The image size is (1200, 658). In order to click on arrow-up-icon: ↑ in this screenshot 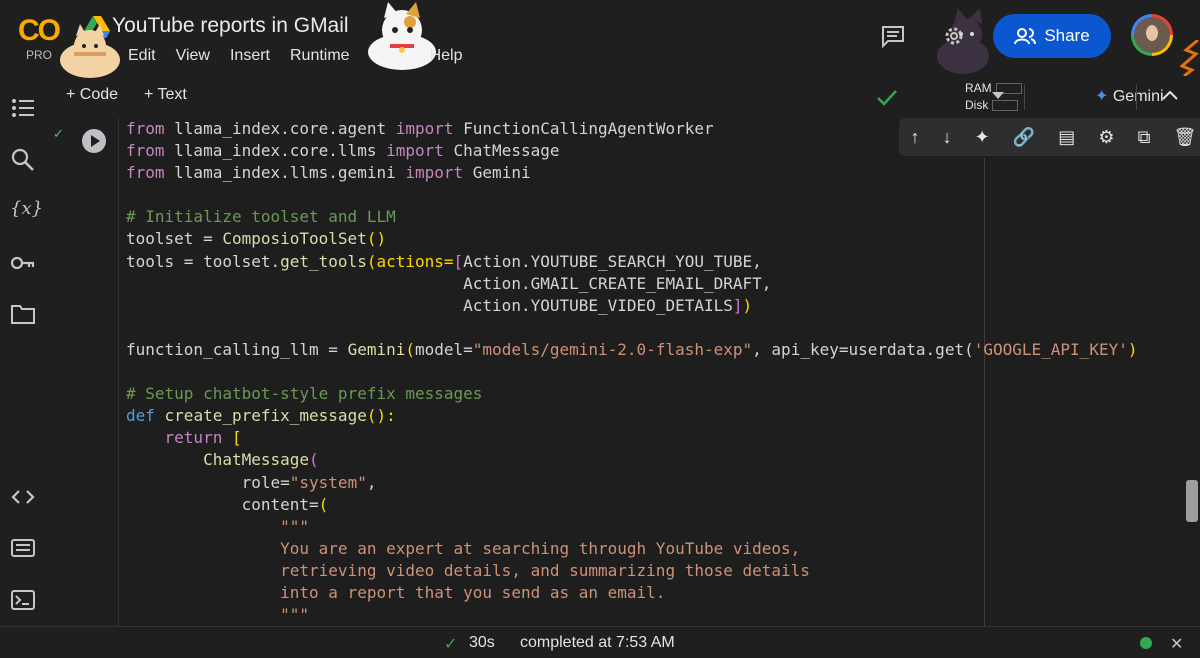, I will do `click(915, 137)`.